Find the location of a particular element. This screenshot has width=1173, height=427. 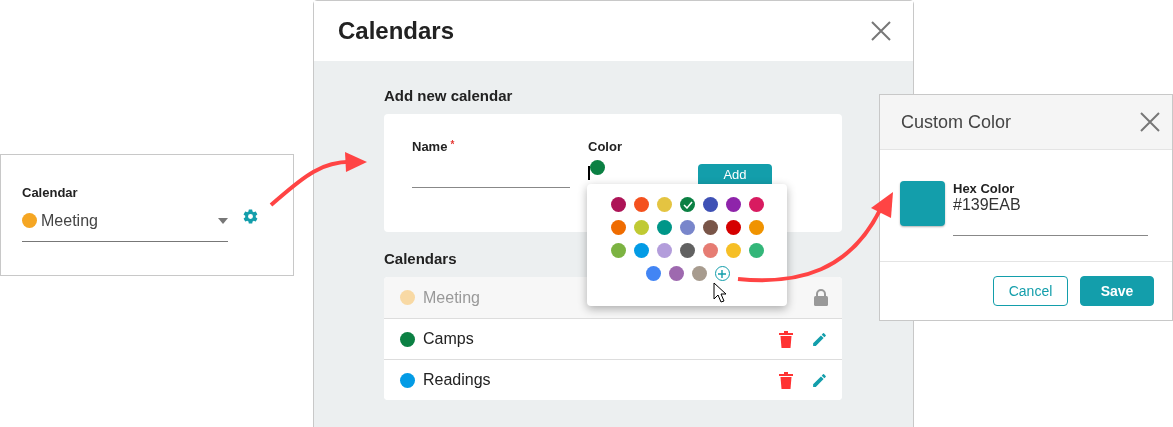

dialog-title: Custom Color is located at coordinates (956, 122).